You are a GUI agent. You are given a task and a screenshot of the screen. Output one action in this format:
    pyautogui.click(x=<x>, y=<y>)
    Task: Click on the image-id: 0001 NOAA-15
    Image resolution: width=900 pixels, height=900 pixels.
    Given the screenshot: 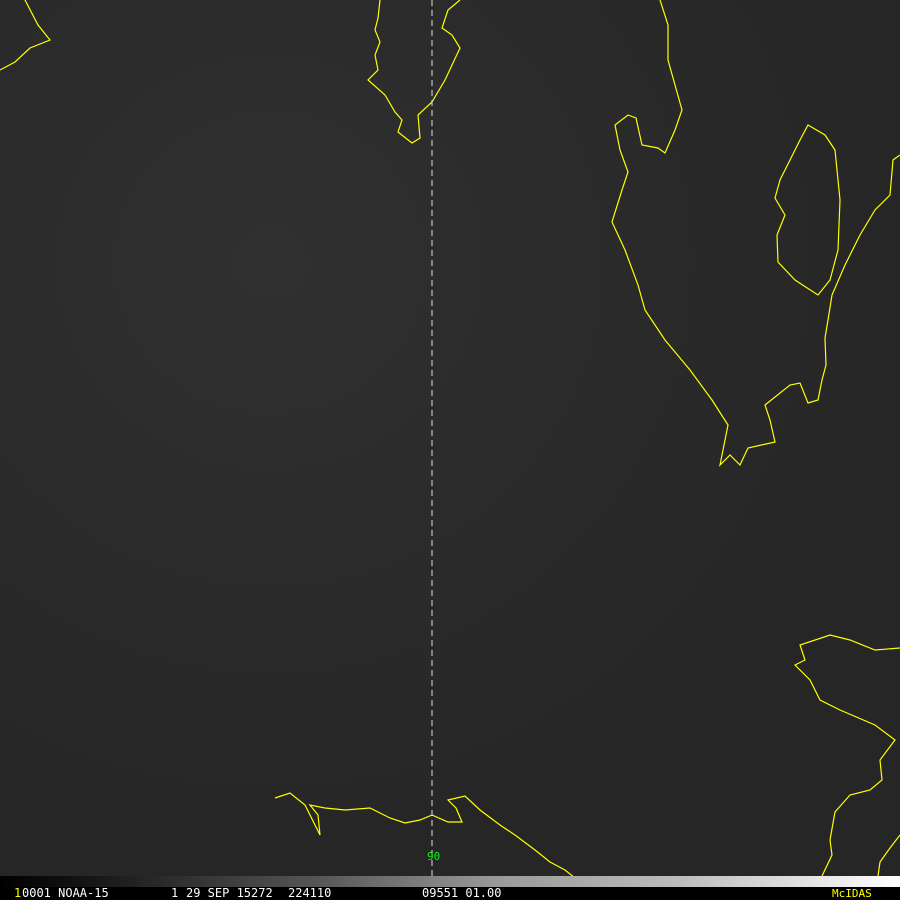 What is the action you would take?
    pyautogui.click(x=65, y=893)
    